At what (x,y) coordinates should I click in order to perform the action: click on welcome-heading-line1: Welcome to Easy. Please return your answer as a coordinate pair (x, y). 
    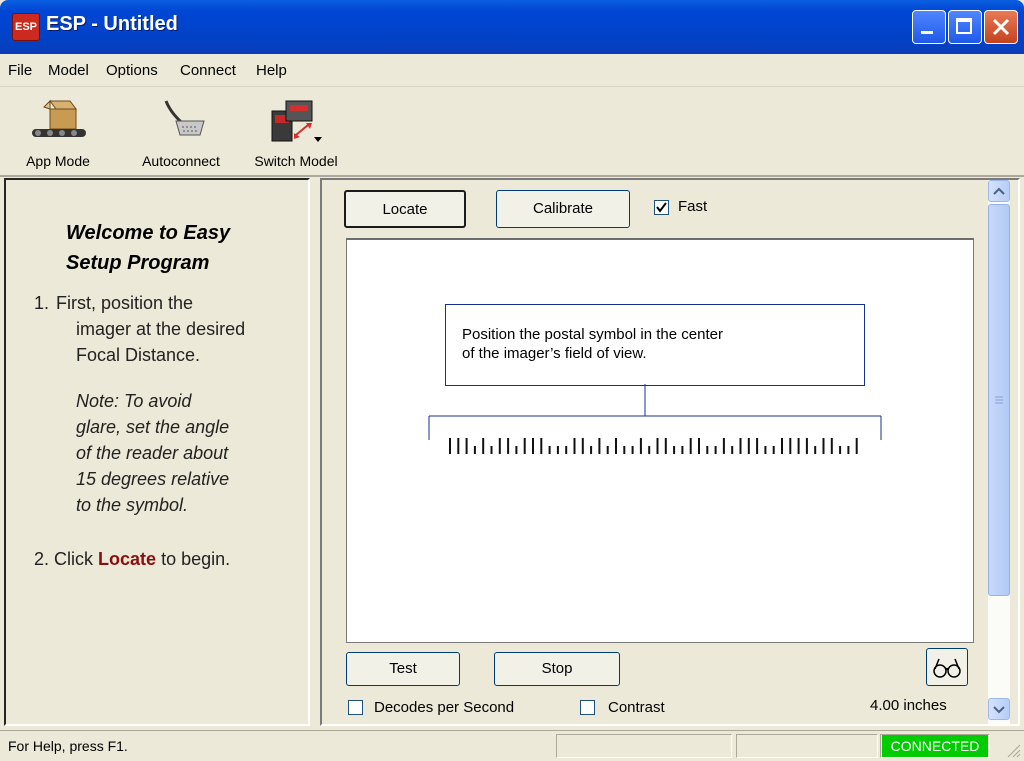
    Looking at the image, I should click on (148, 233).